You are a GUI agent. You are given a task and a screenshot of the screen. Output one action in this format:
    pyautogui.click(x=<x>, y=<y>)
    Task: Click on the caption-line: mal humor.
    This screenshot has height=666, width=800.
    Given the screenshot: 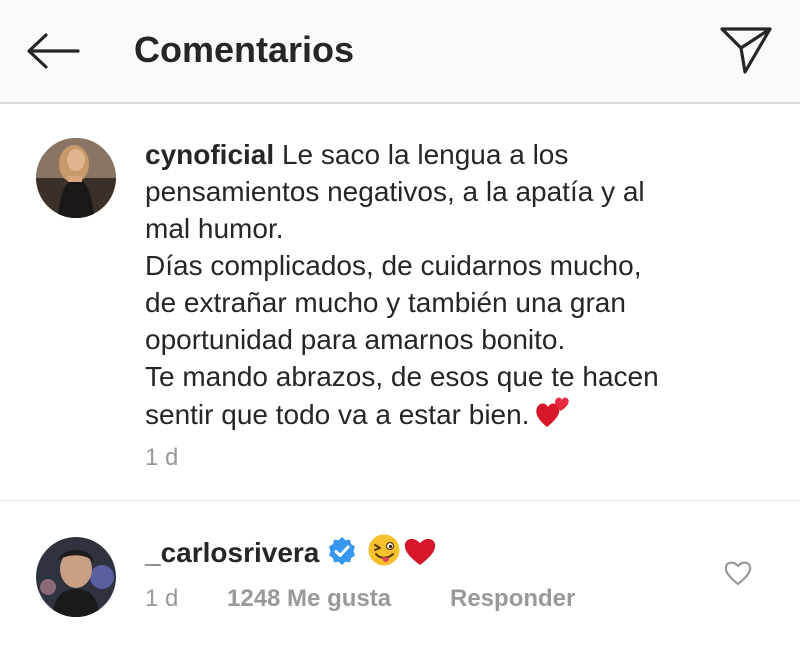 What is the action you would take?
    pyautogui.click(x=214, y=228)
    